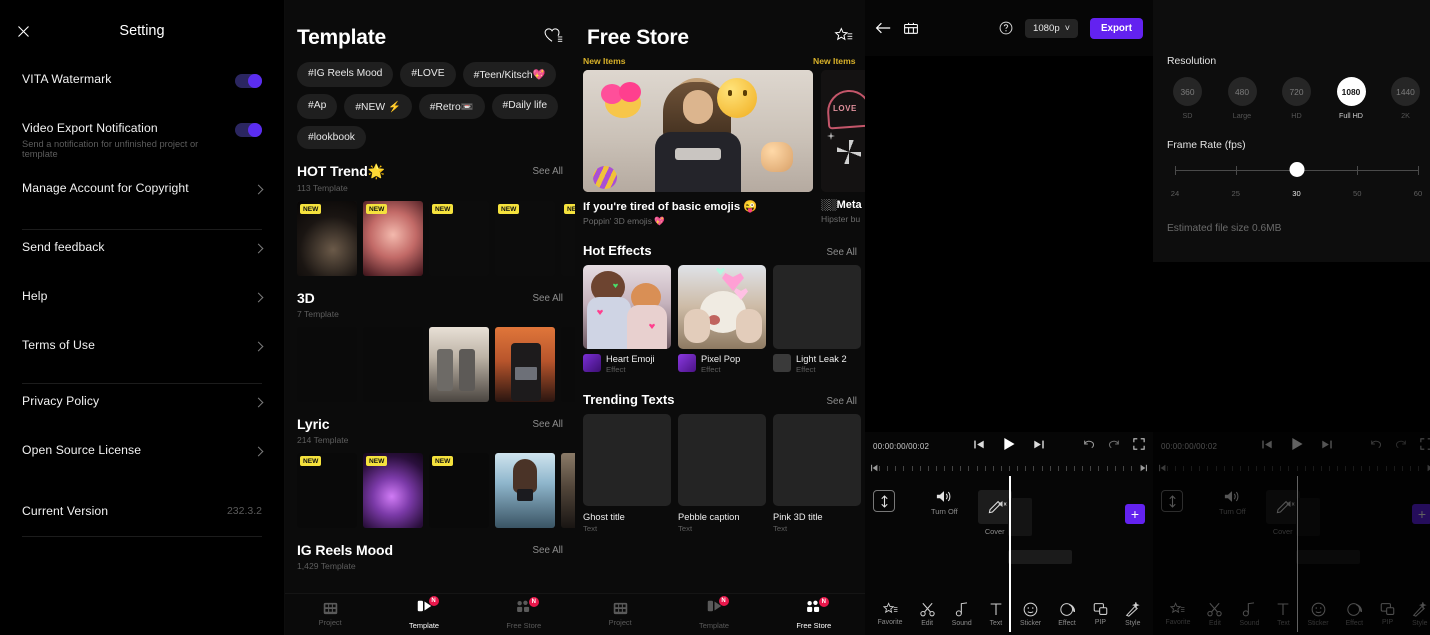 The width and height of the screenshot is (1430, 635). What do you see at coordinates (143, 197) in the screenshot?
I see `setting-row-manage-account: Manage Account for Copyright` at bounding box center [143, 197].